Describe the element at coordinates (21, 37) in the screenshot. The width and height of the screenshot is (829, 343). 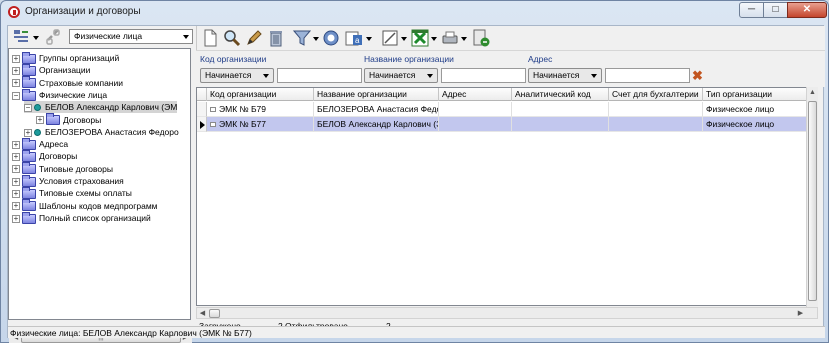
I see `tree-view-icon` at that location.